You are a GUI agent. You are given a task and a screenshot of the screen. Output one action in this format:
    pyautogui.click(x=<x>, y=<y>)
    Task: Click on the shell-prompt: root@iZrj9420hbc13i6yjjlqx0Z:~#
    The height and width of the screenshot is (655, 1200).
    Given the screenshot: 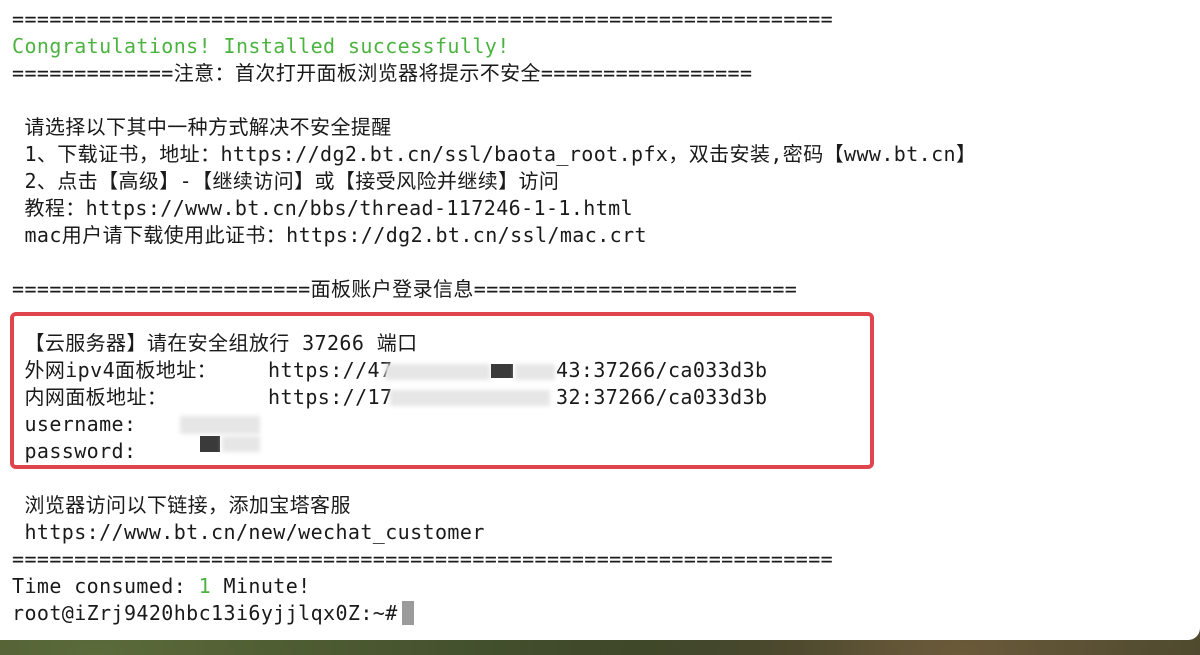 What is the action you would take?
    pyautogui.click(x=213, y=613)
    